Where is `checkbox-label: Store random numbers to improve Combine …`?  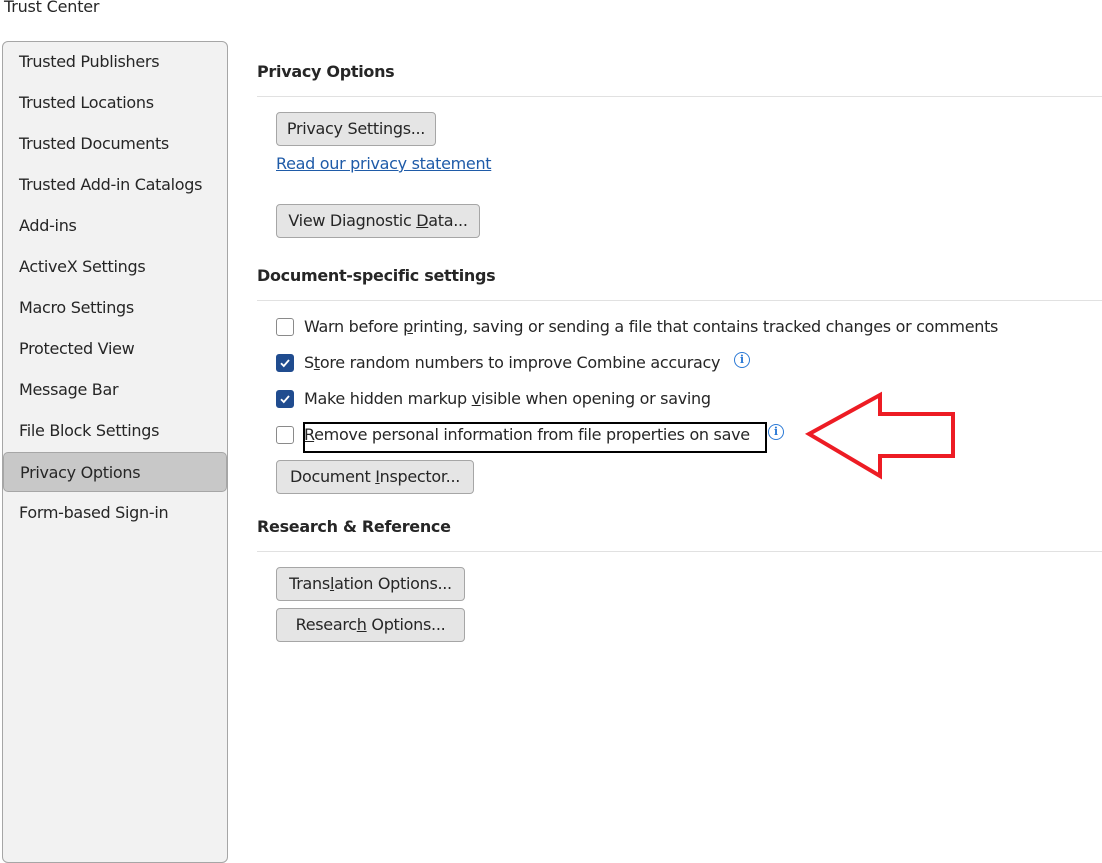 checkbox-label: Store random numbers to improve Combine … is located at coordinates (512, 363).